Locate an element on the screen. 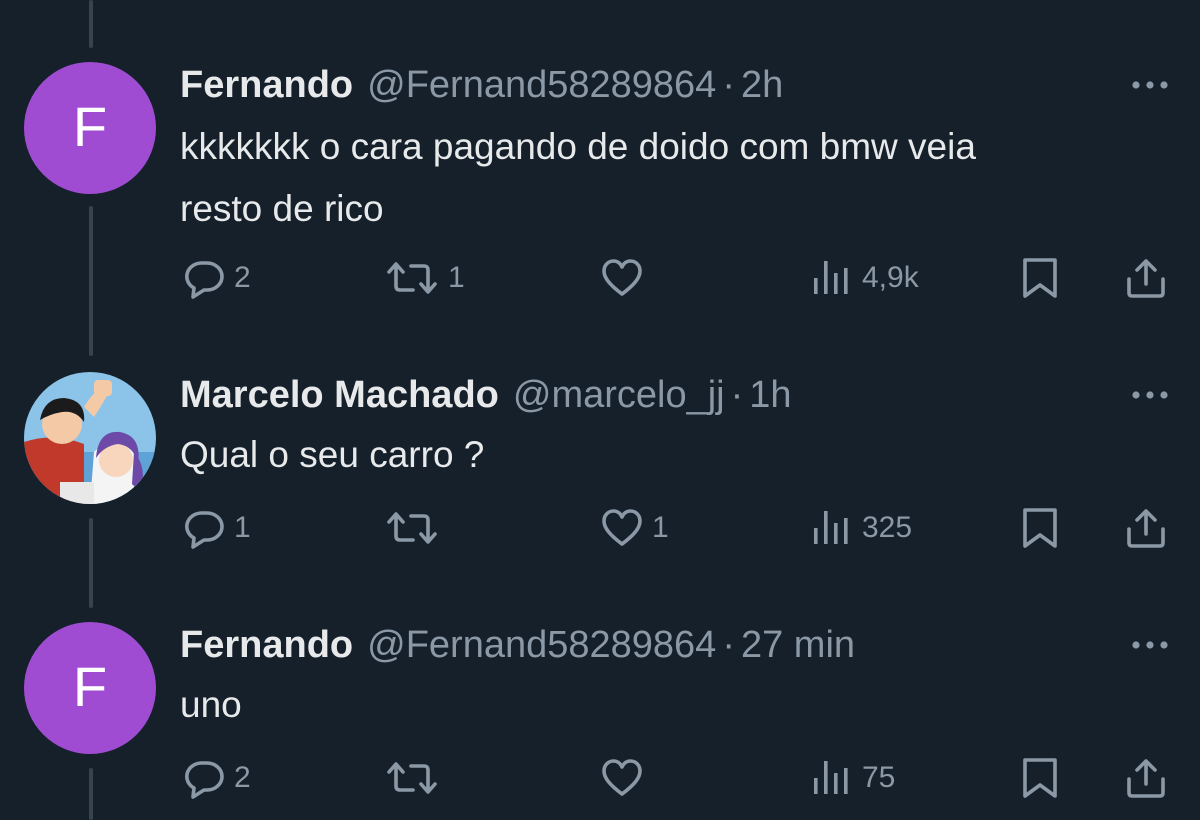 The height and width of the screenshot is (820, 1200). action-bar: 2 1 4,9k is located at coordinates (600, 278).